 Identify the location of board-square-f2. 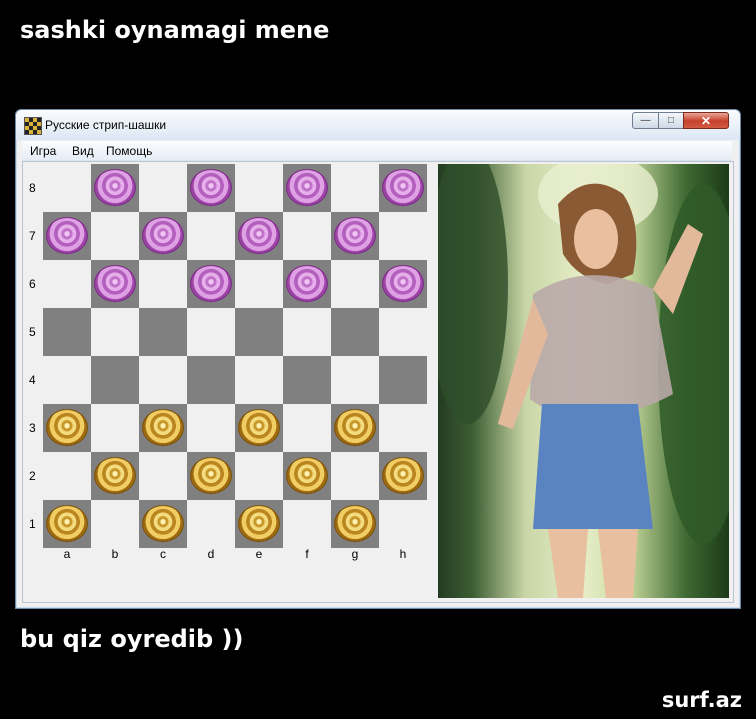
(307, 476).